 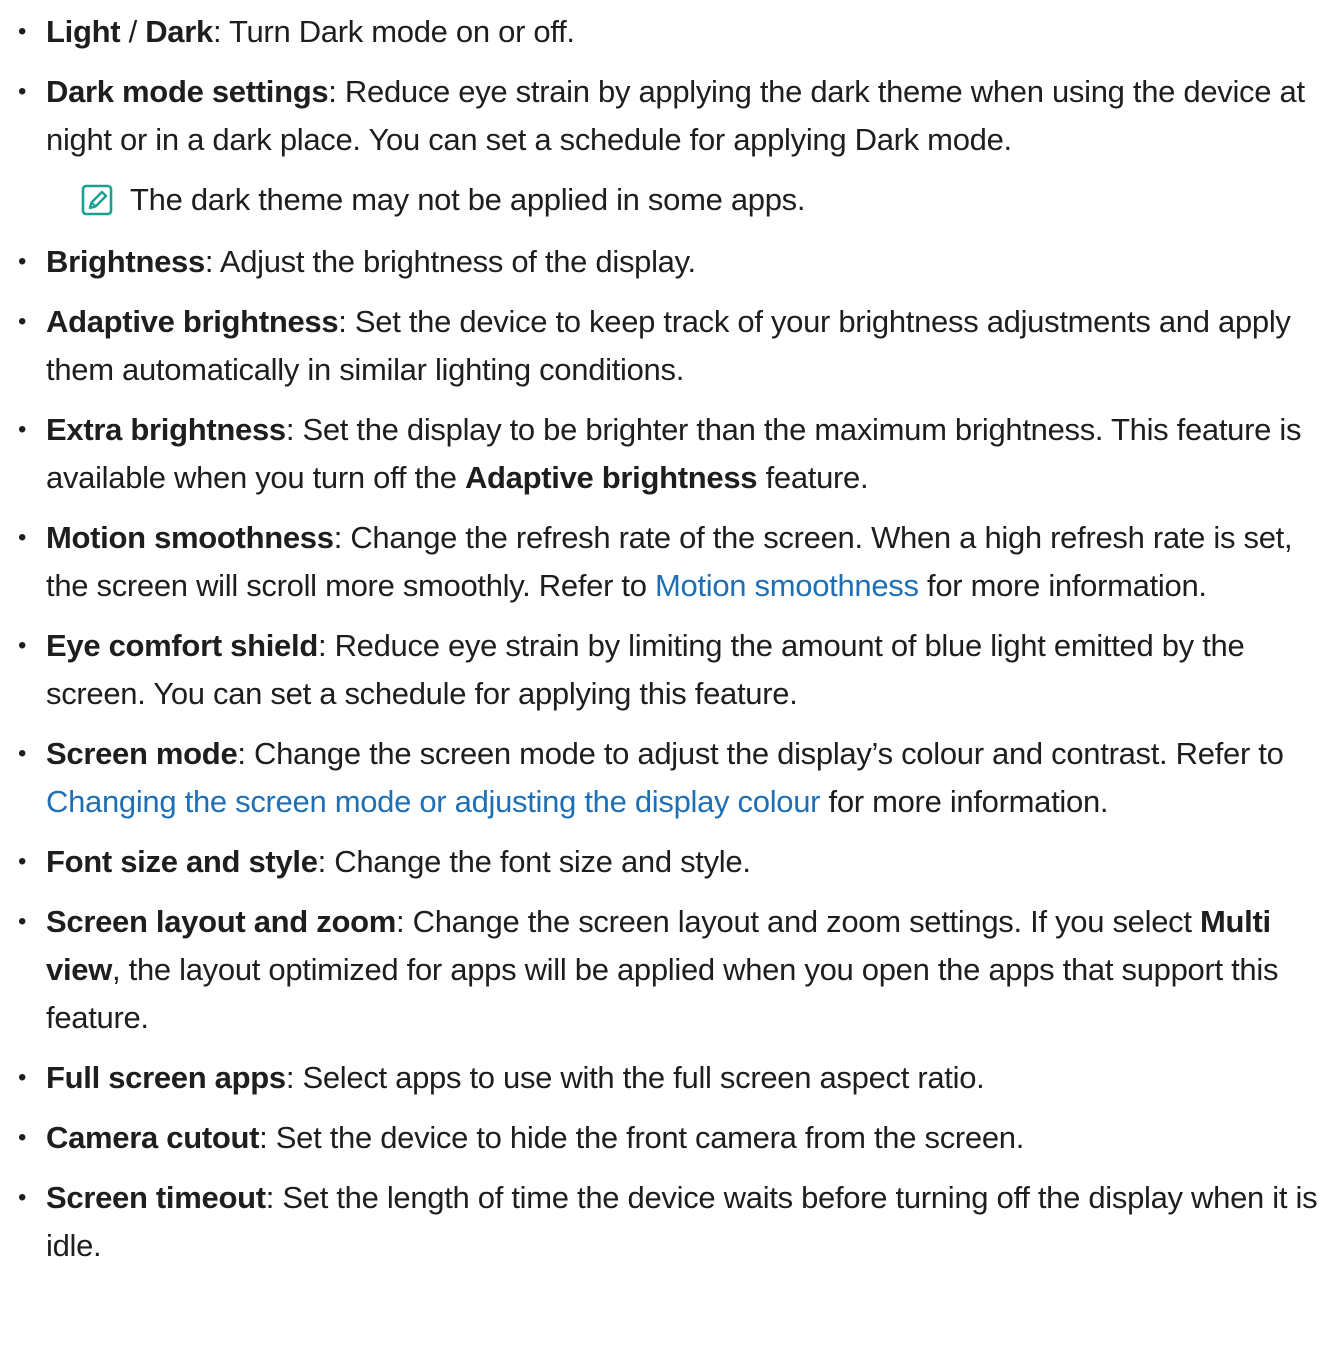 I want to click on item-term: Dark mode settings, so click(x=187, y=91).